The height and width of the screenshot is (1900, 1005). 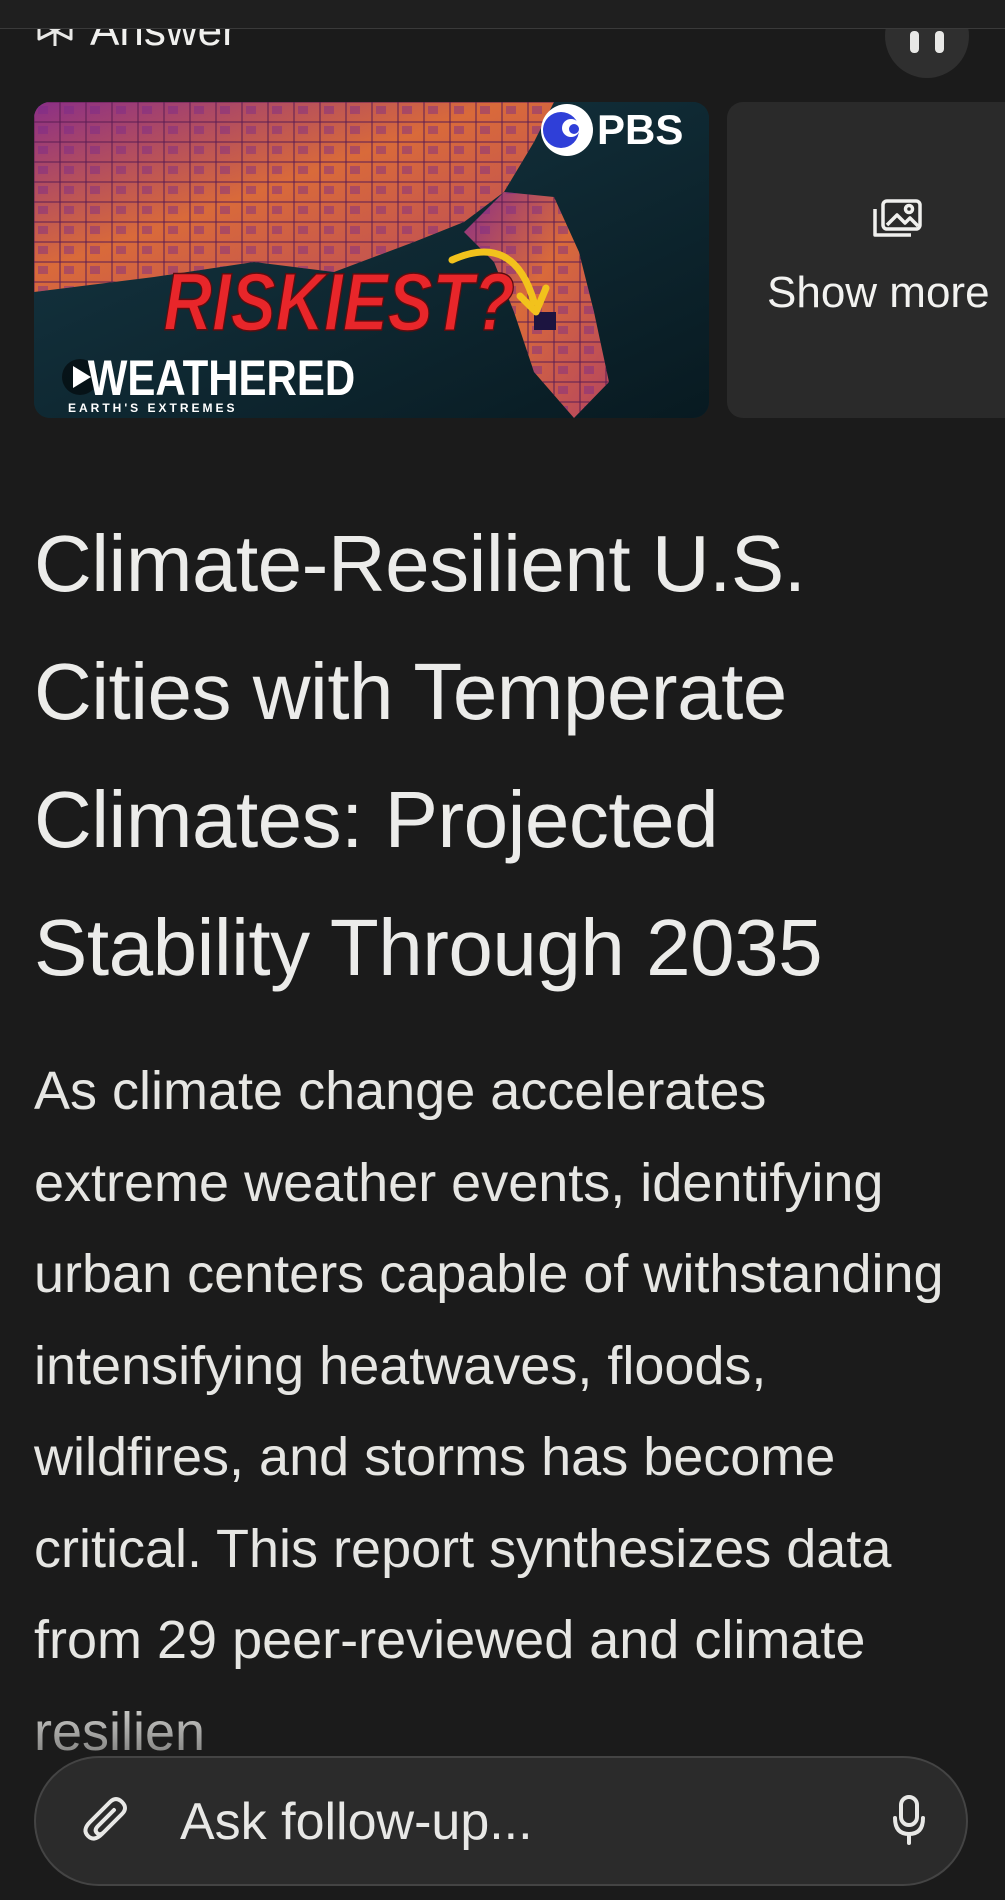 I want to click on video-show-subtitle: EARTH'S EXTREMES, so click(x=153, y=408).